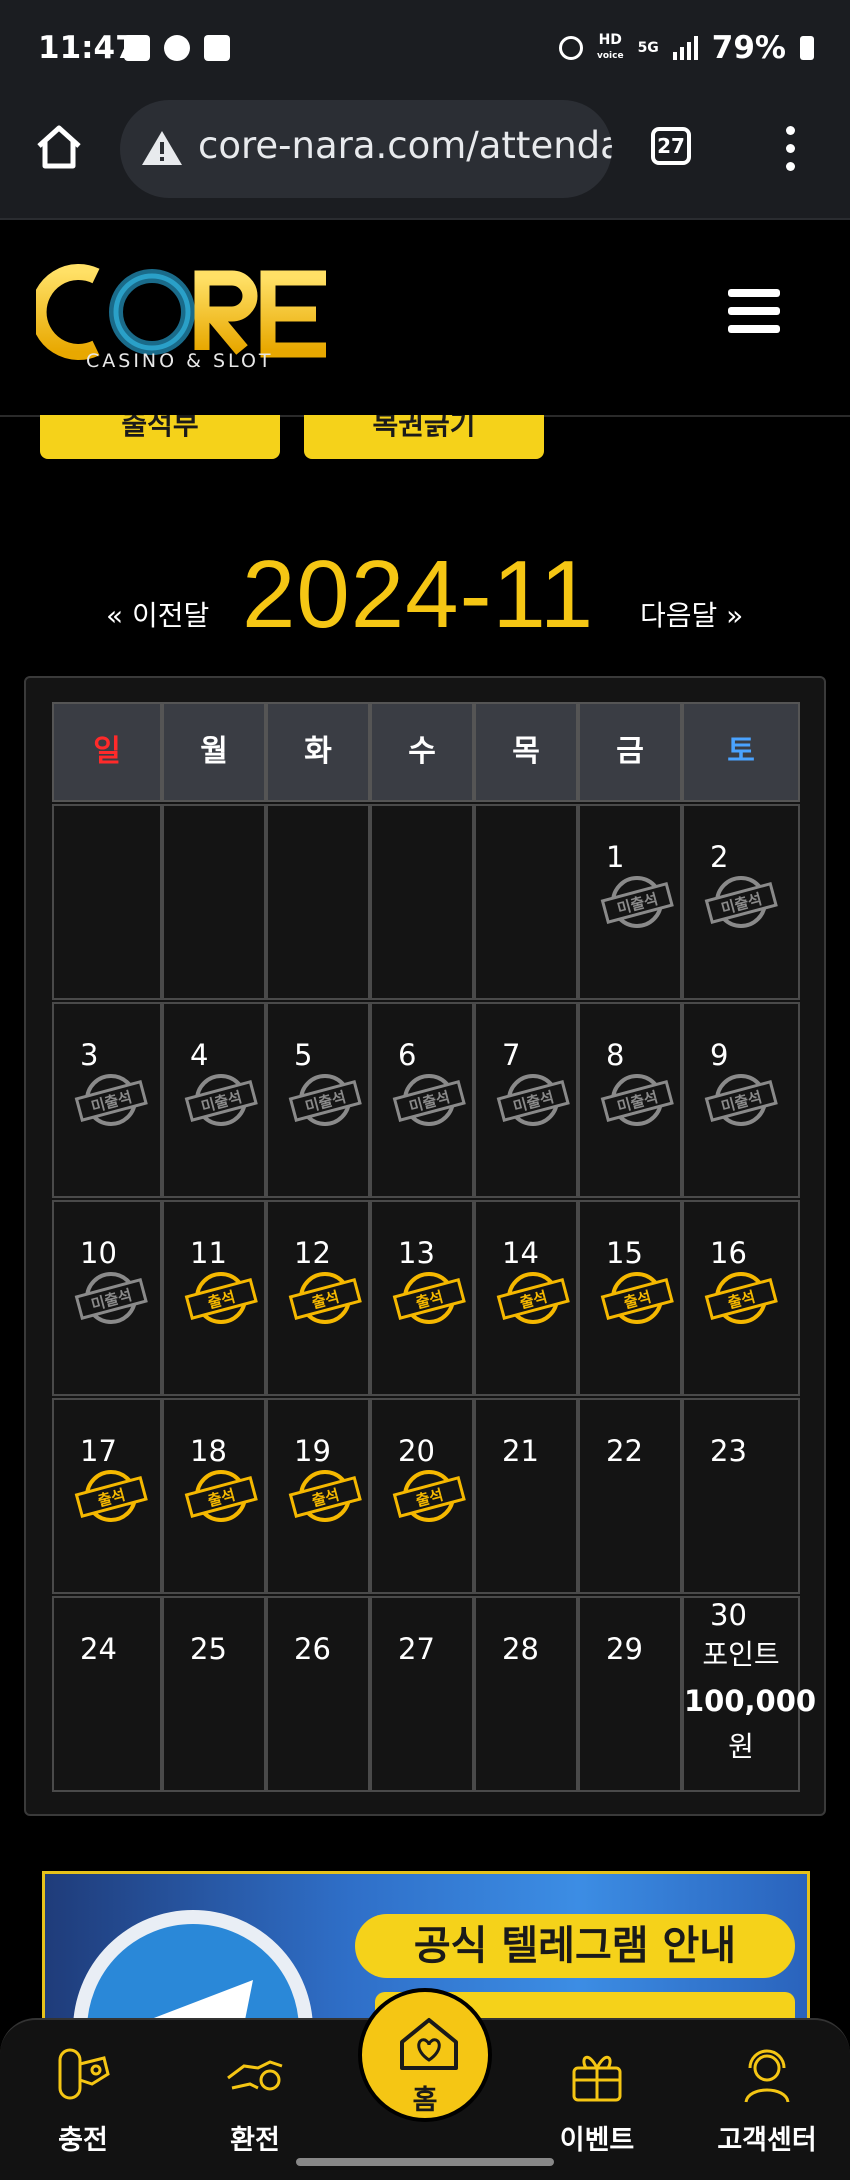 The width and height of the screenshot is (850, 2180). What do you see at coordinates (570, 48) in the screenshot?
I see `alarm-icon` at bounding box center [570, 48].